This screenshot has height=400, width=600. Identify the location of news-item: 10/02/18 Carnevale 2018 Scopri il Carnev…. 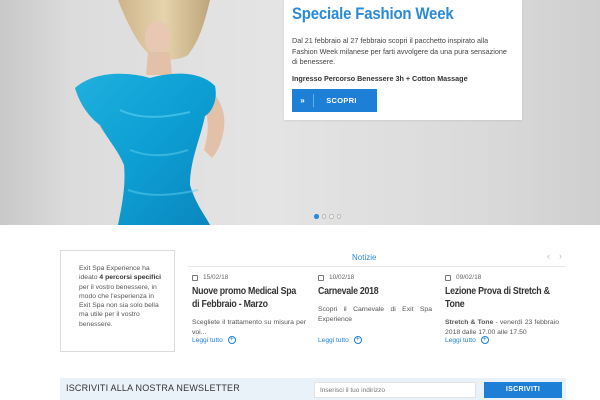
(375, 299).